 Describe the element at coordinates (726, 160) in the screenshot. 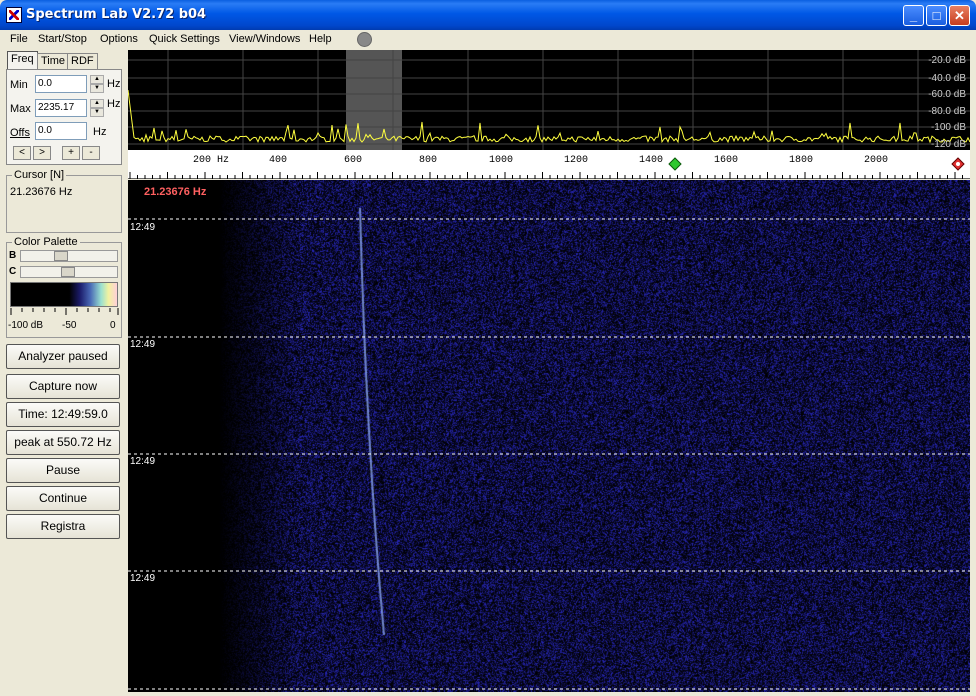

I see `freq-label: 1600` at that location.